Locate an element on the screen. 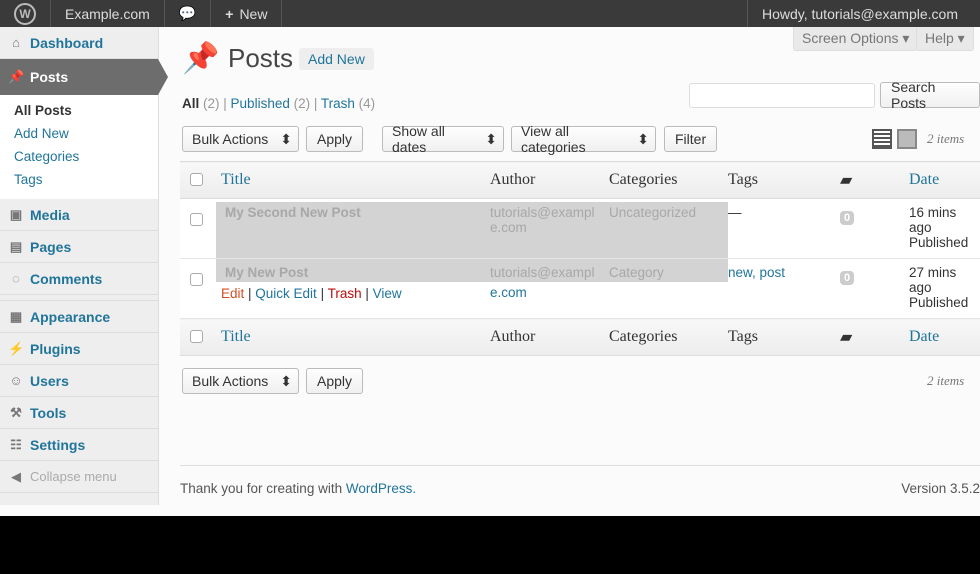 The width and height of the screenshot is (980, 574). bulk-actions-select-bottom: Bulk Actions ⬍ is located at coordinates (240, 381).